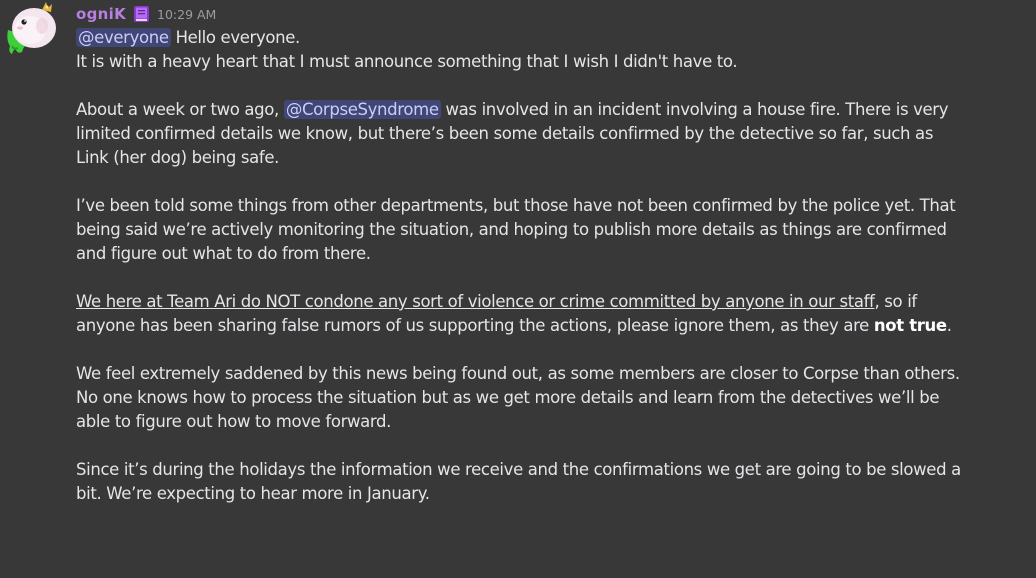 The image size is (1036, 578). I want to click on user-mention-corpsesyndrome: @CorpseSyndrome, so click(362, 109).